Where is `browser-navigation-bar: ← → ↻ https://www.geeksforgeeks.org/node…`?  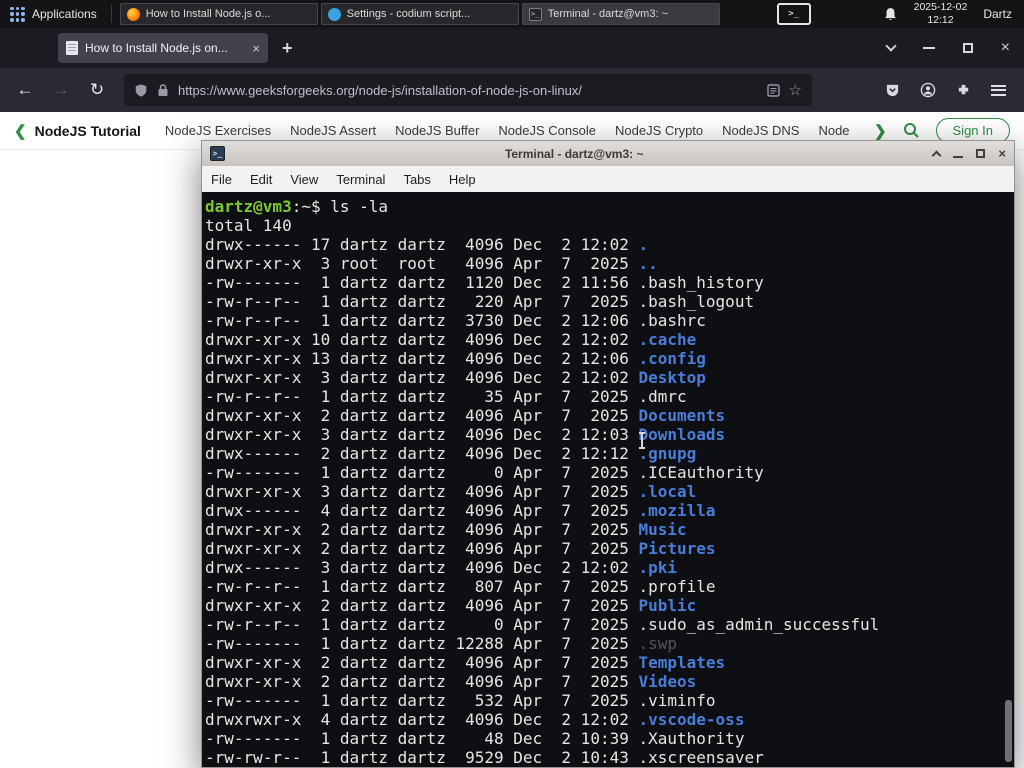
browser-navigation-bar: ← → ↻ https://www.geeksforgeeks.org/node… is located at coordinates (512, 90).